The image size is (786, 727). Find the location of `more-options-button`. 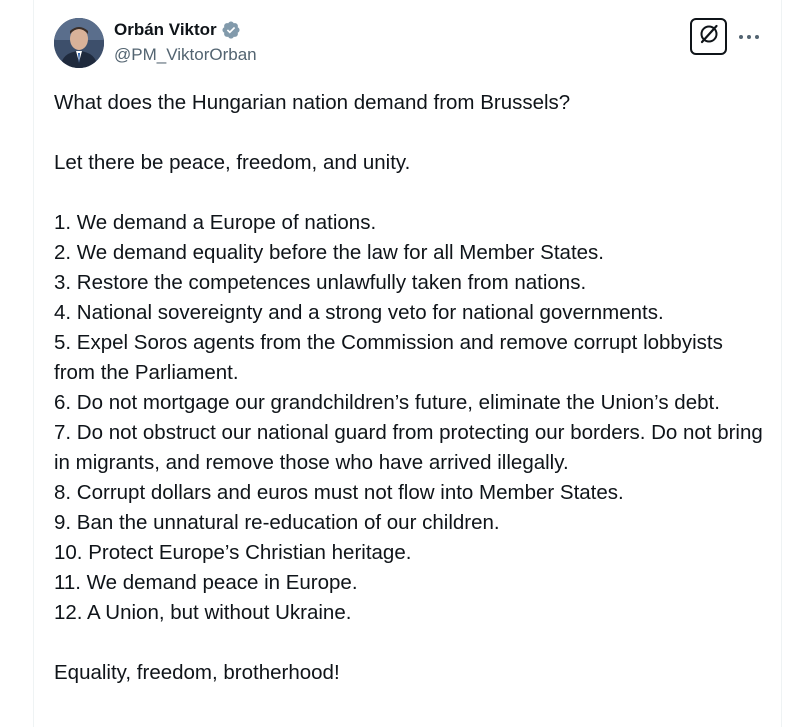

more-options-button is located at coordinates (749, 36).